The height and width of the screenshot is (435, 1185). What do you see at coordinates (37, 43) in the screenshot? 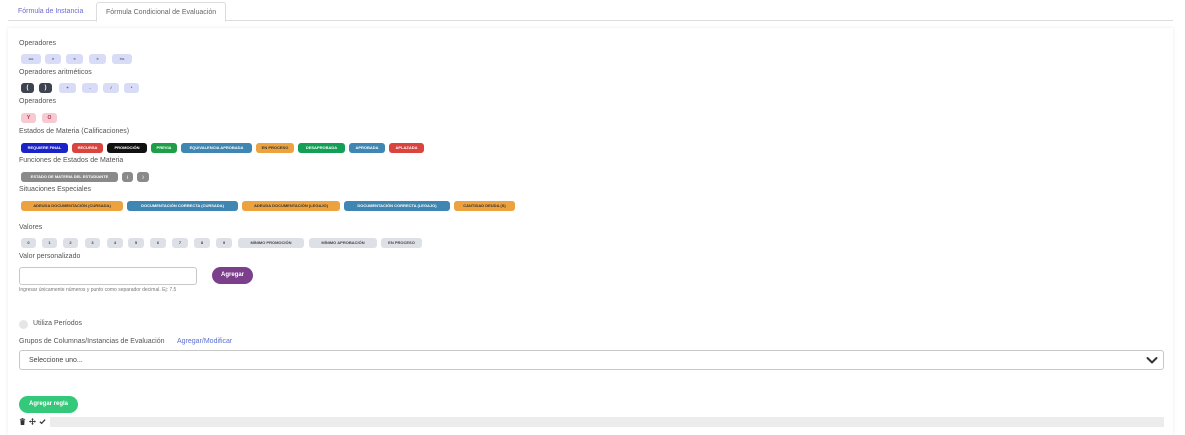
I see `section-label-operadores: Operadores` at bounding box center [37, 43].